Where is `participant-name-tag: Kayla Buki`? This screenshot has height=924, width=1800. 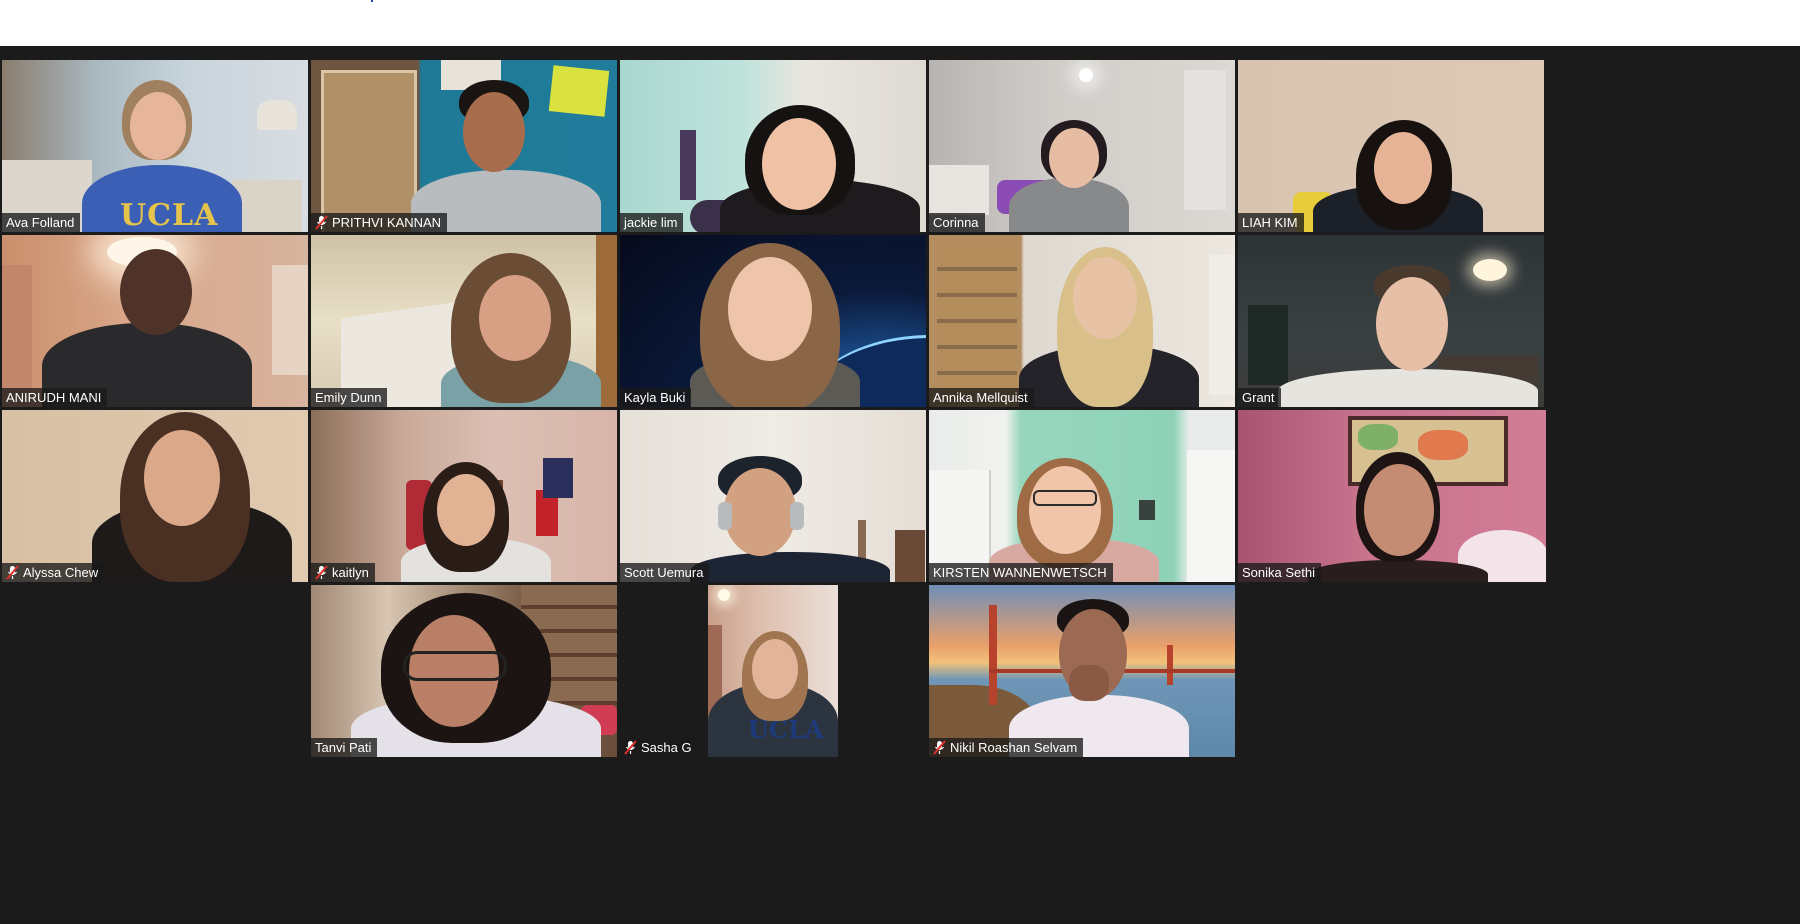
participant-name-tag: Kayla Buki is located at coordinates (656, 397).